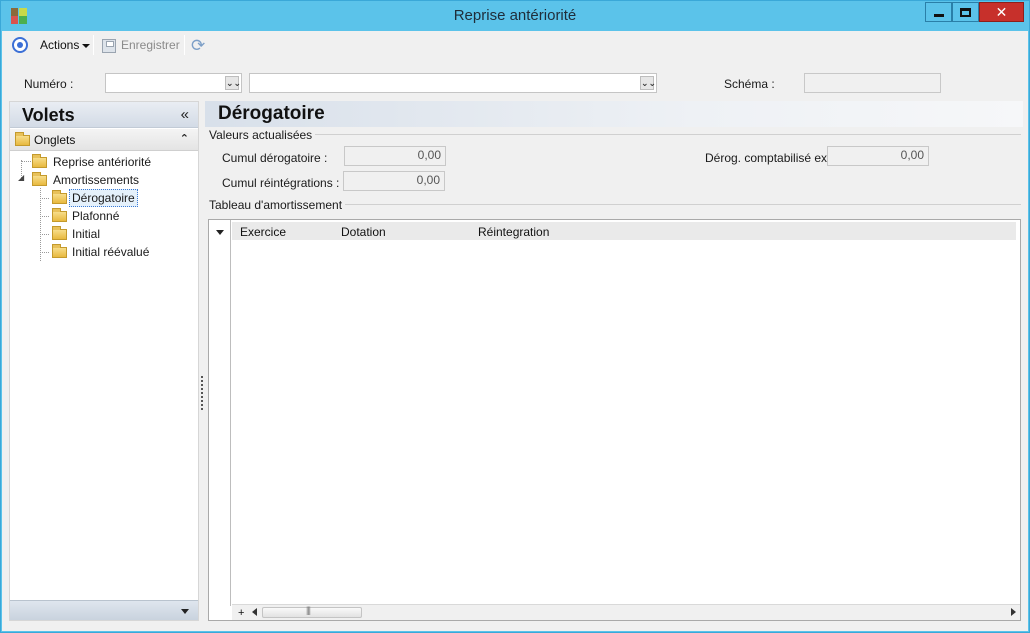 The width and height of the screenshot is (1030, 633). I want to click on target-icon, so click(20, 45).